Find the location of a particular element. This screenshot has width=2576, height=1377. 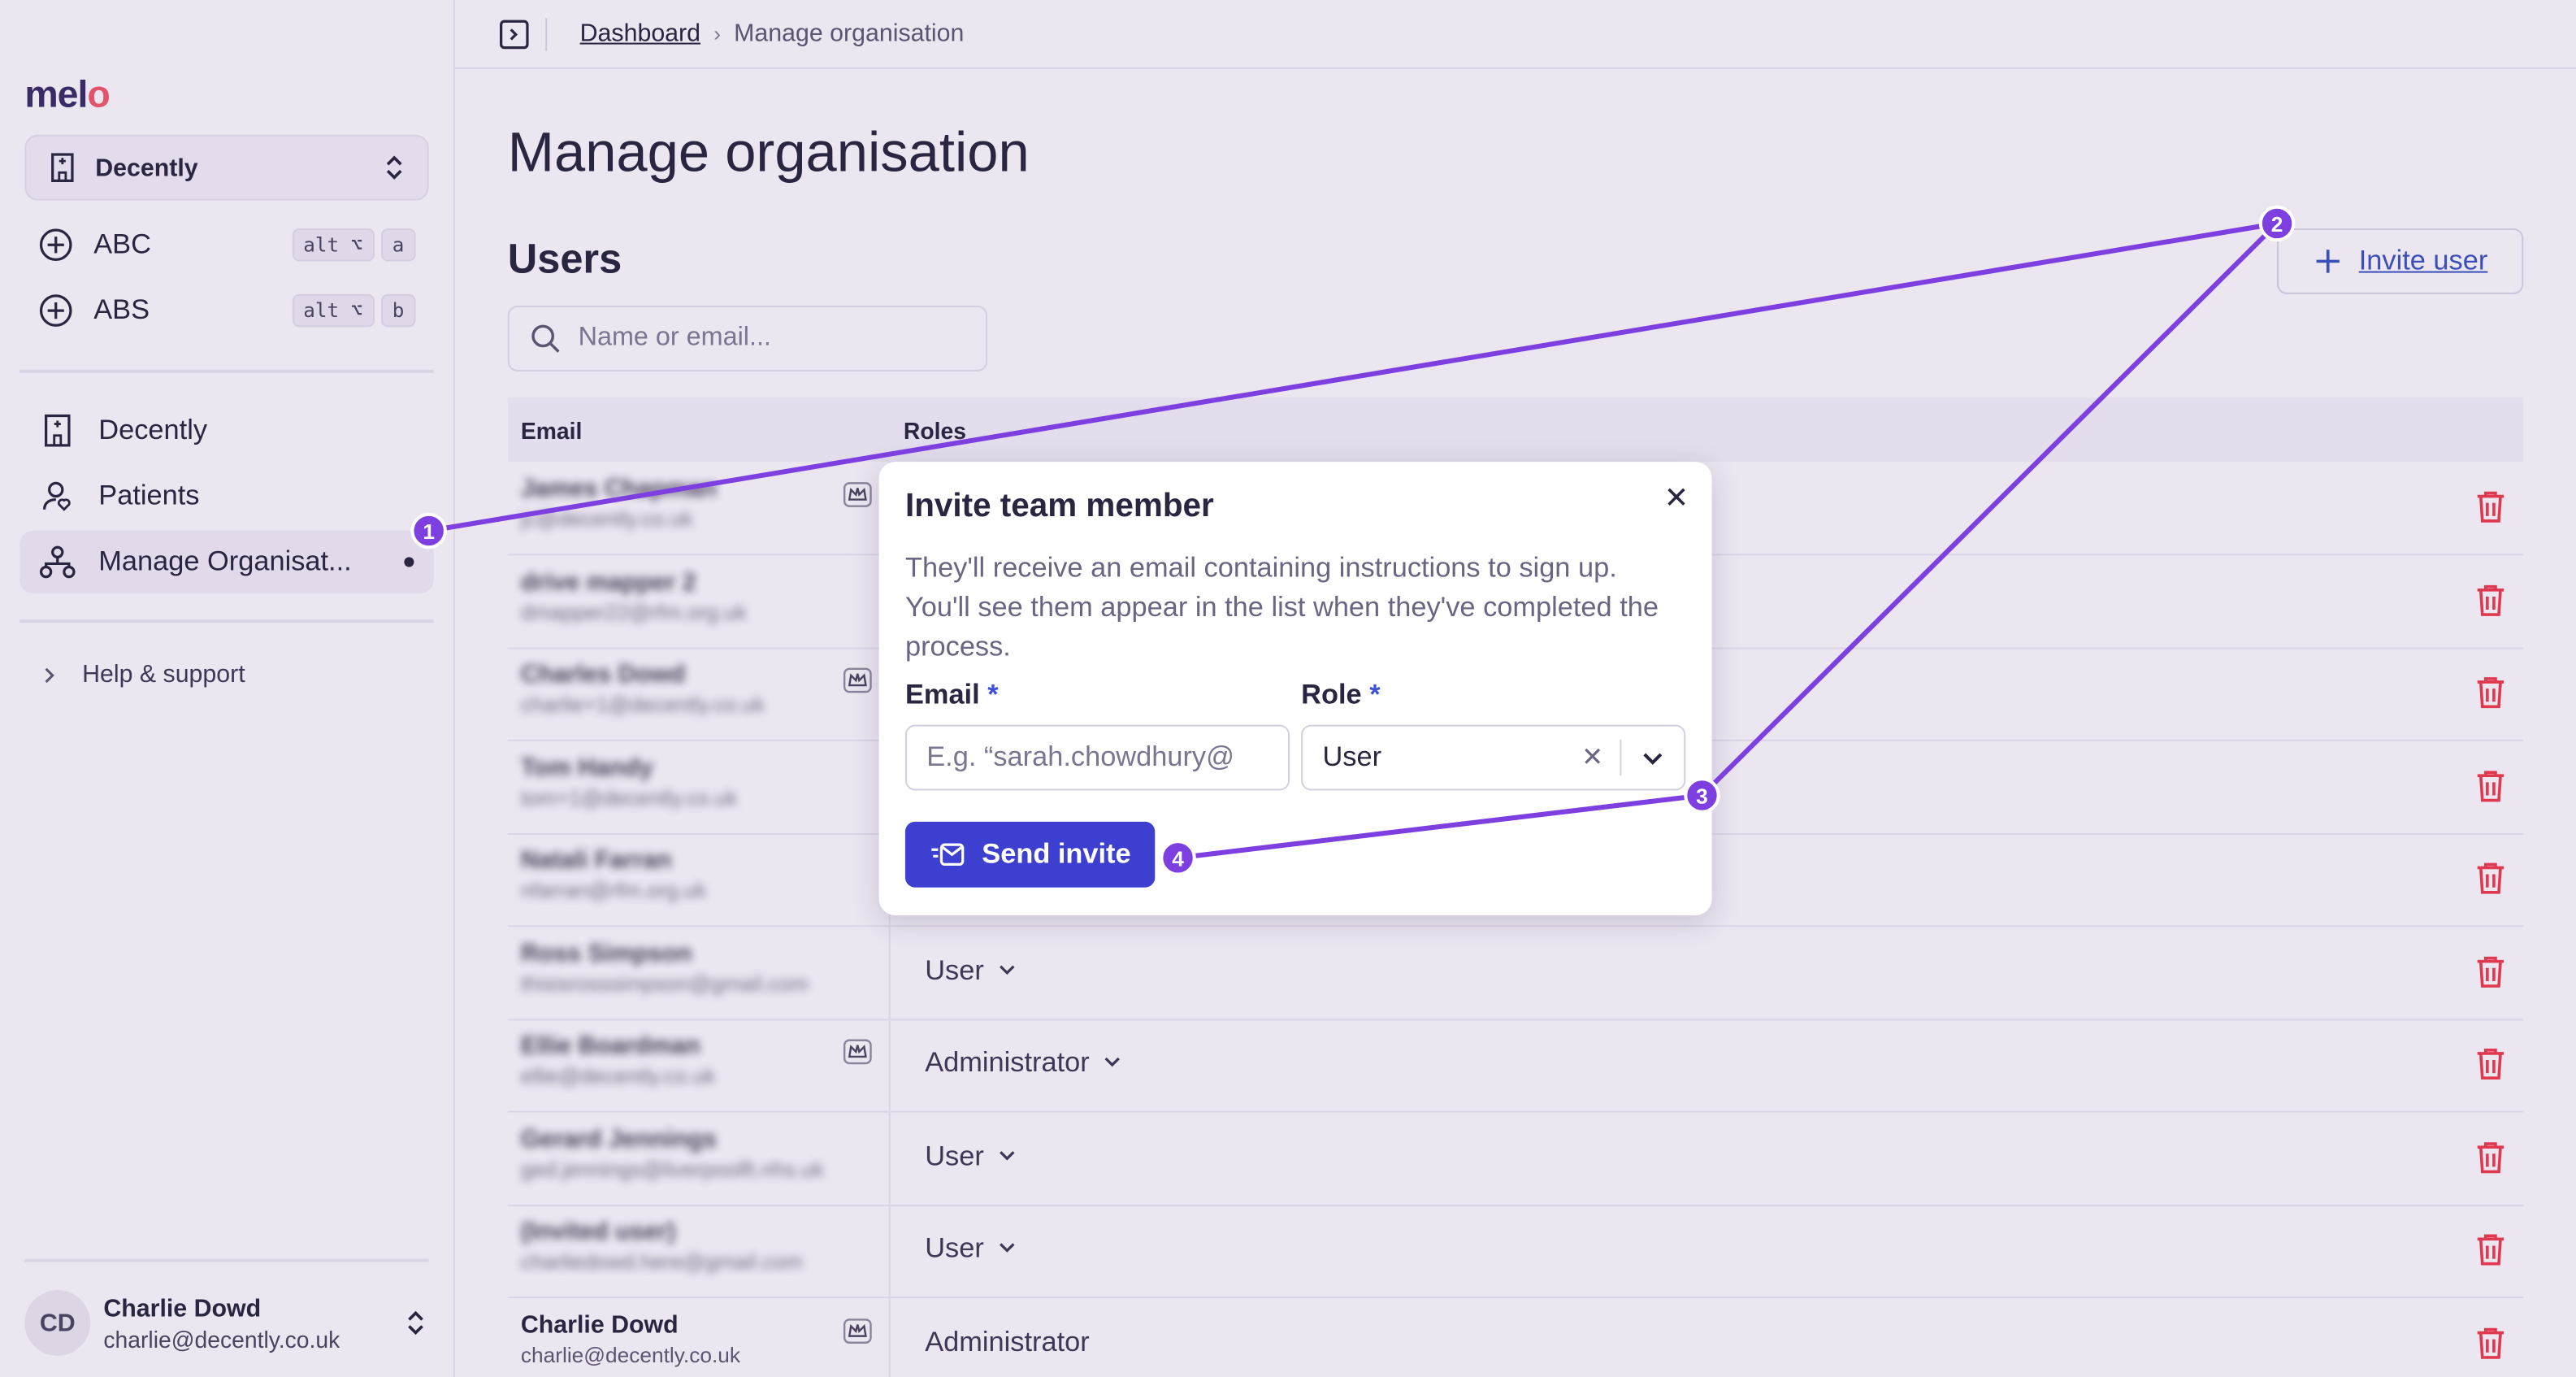

app-logo: melo is located at coordinates (68, 94).